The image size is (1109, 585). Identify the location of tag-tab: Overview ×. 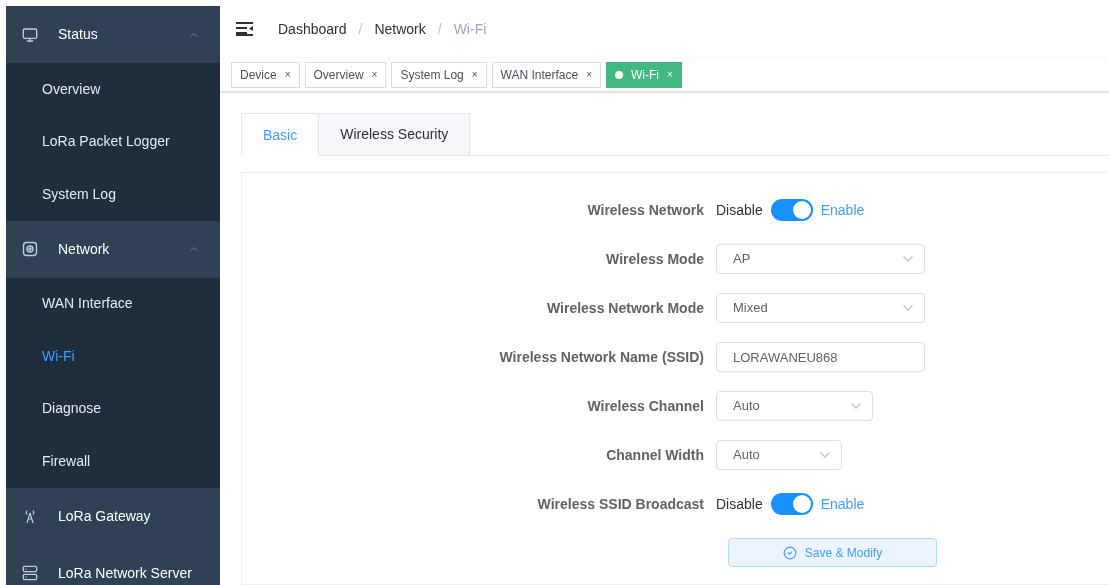
(345, 74).